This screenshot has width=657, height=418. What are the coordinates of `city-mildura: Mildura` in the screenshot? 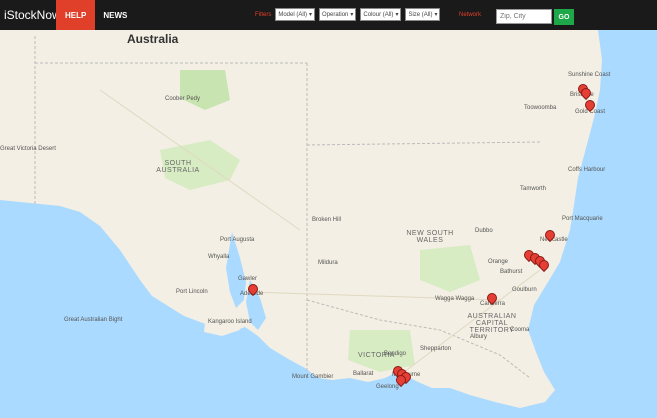 It's located at (328, 263).